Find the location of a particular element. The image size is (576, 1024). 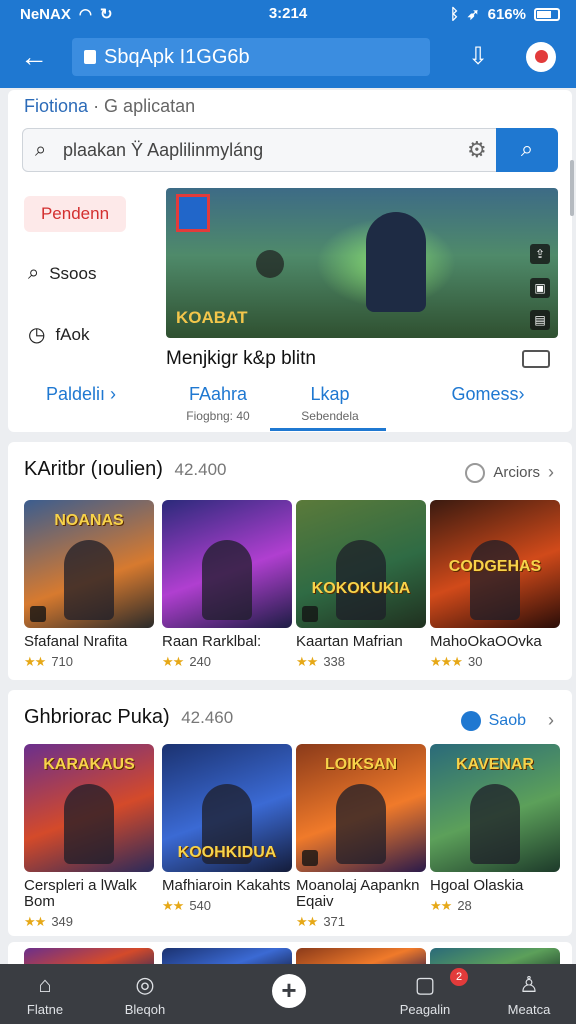

search-input is located at coordinates (253, 150).